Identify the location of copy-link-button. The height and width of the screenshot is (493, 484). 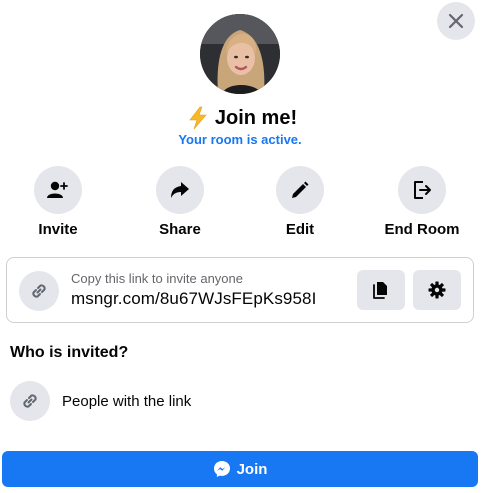
(381, 290).